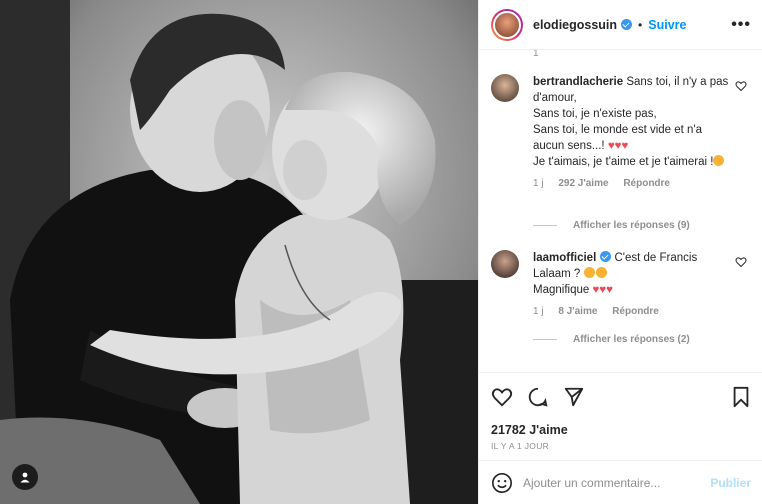 The height and width of the screenshot is (504, 762). Describe the element at coordinates (536, 54) in the screenshot. I see `stray-count: 1` at that location.